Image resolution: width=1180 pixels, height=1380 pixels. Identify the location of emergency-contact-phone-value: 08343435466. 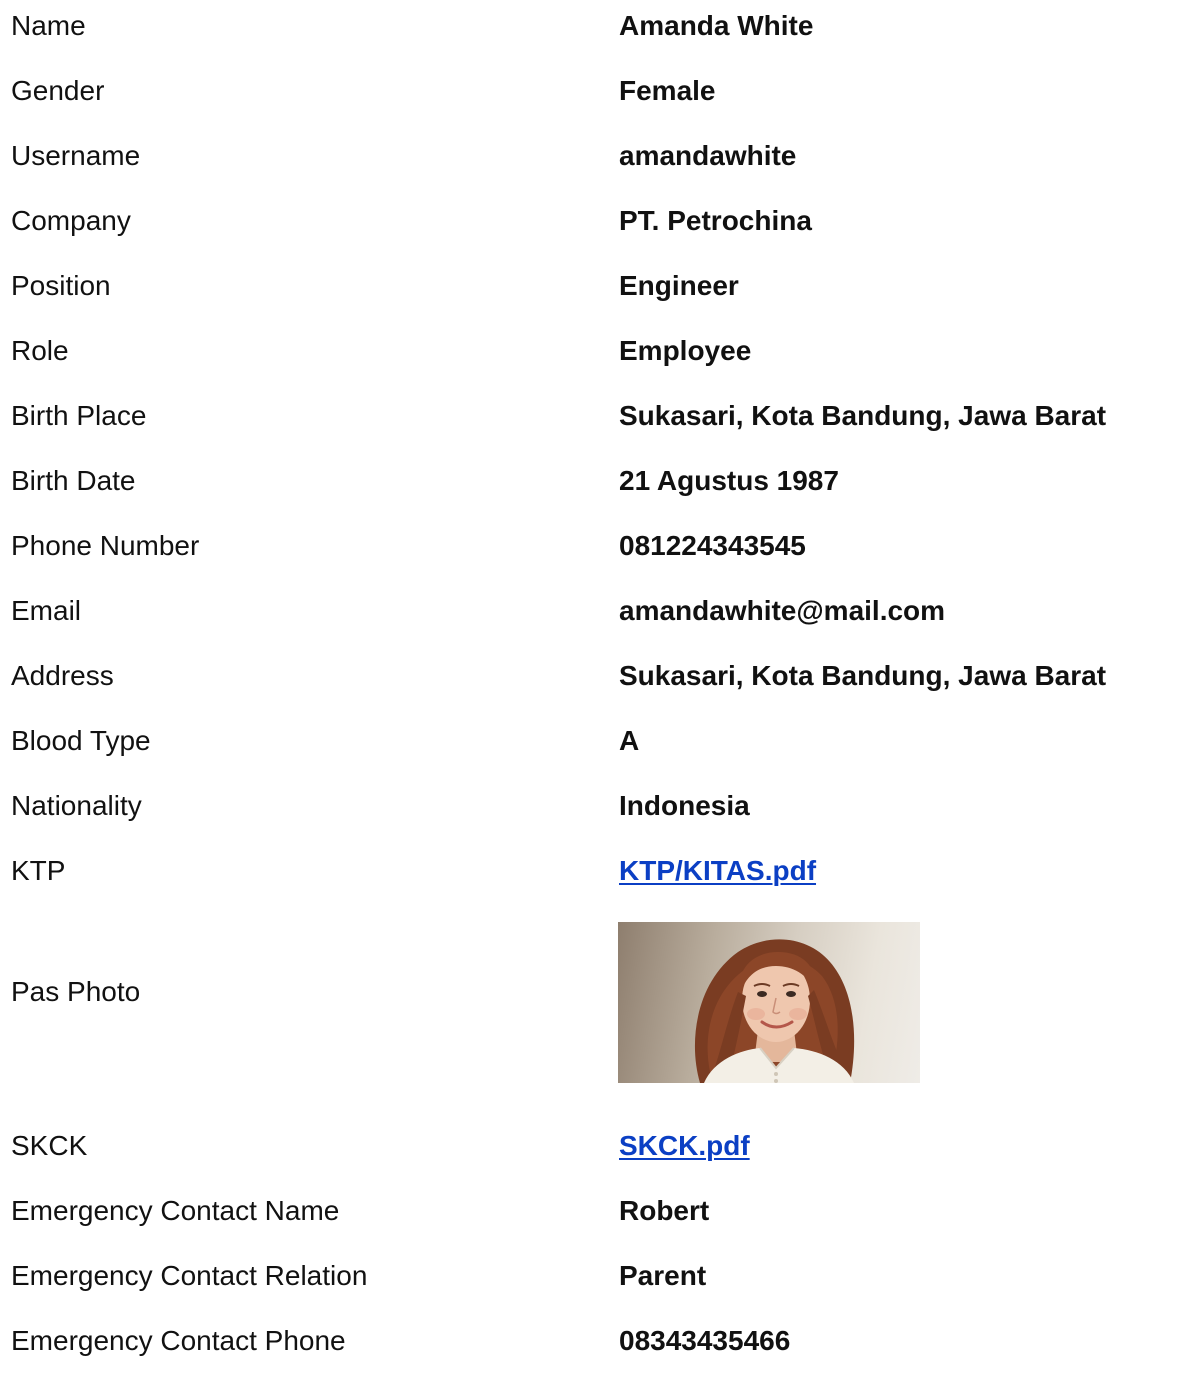
(705, 1340).